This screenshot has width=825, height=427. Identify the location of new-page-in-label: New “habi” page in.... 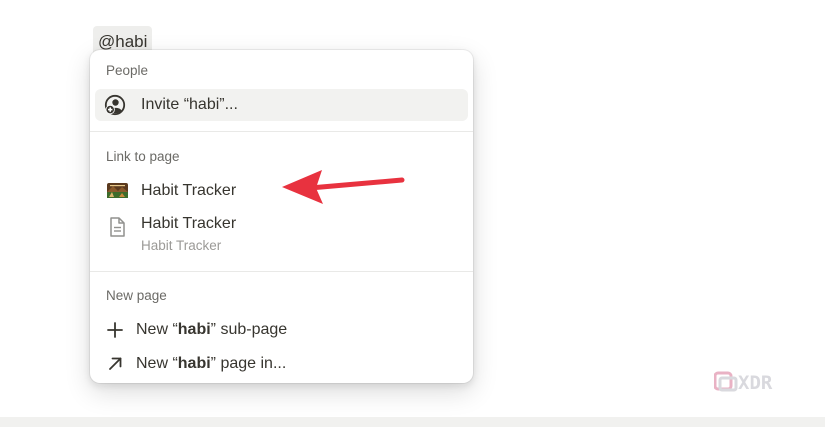
(211, 363).